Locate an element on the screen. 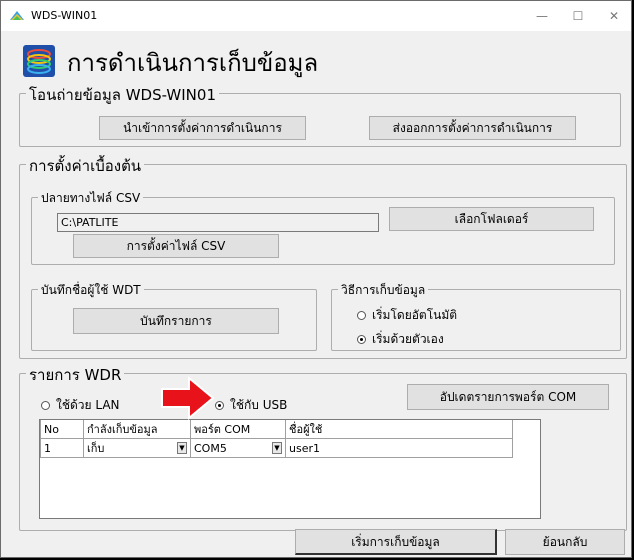 The image size is (634, 560). data-collection-icon is located at coordinates (39, 61).